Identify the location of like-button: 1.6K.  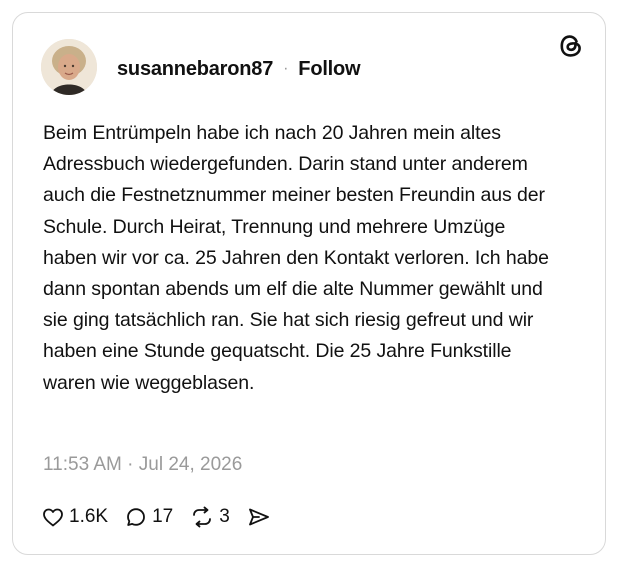
(74, 517).